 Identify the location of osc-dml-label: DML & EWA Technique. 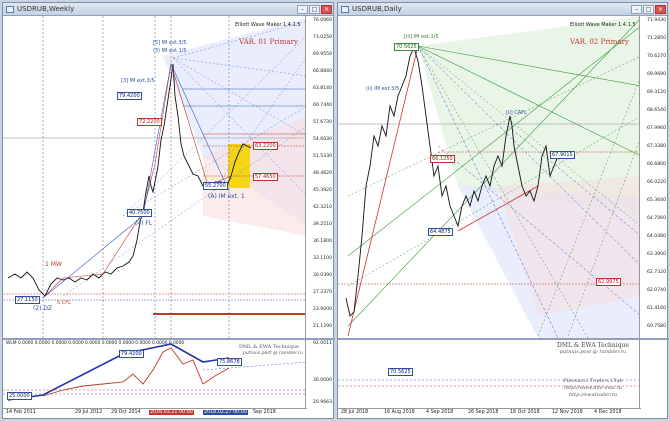
(269, 347).